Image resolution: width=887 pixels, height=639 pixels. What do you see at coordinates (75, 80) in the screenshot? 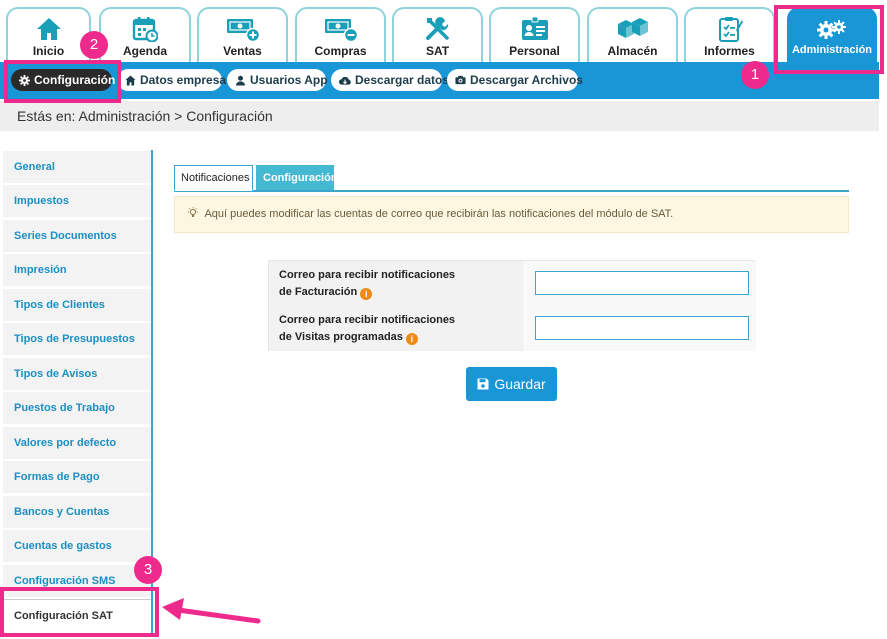
I see `subnav-label: Configuración` at bounding box center [75, 80].